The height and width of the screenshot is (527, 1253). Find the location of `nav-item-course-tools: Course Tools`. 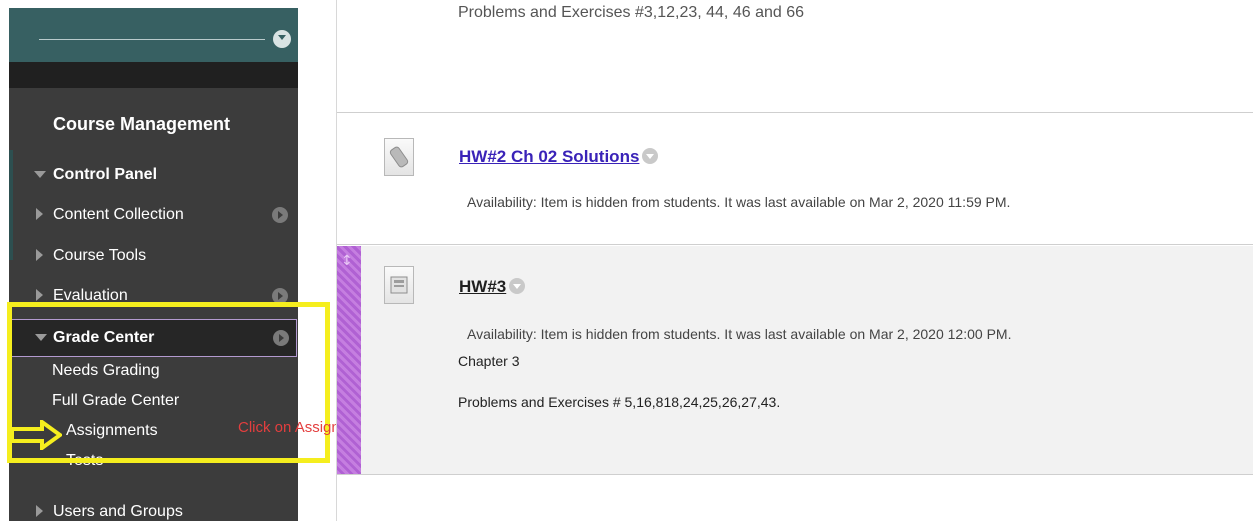

nav-item-course-tools: Course Tools is located at coordinates (153, 256).